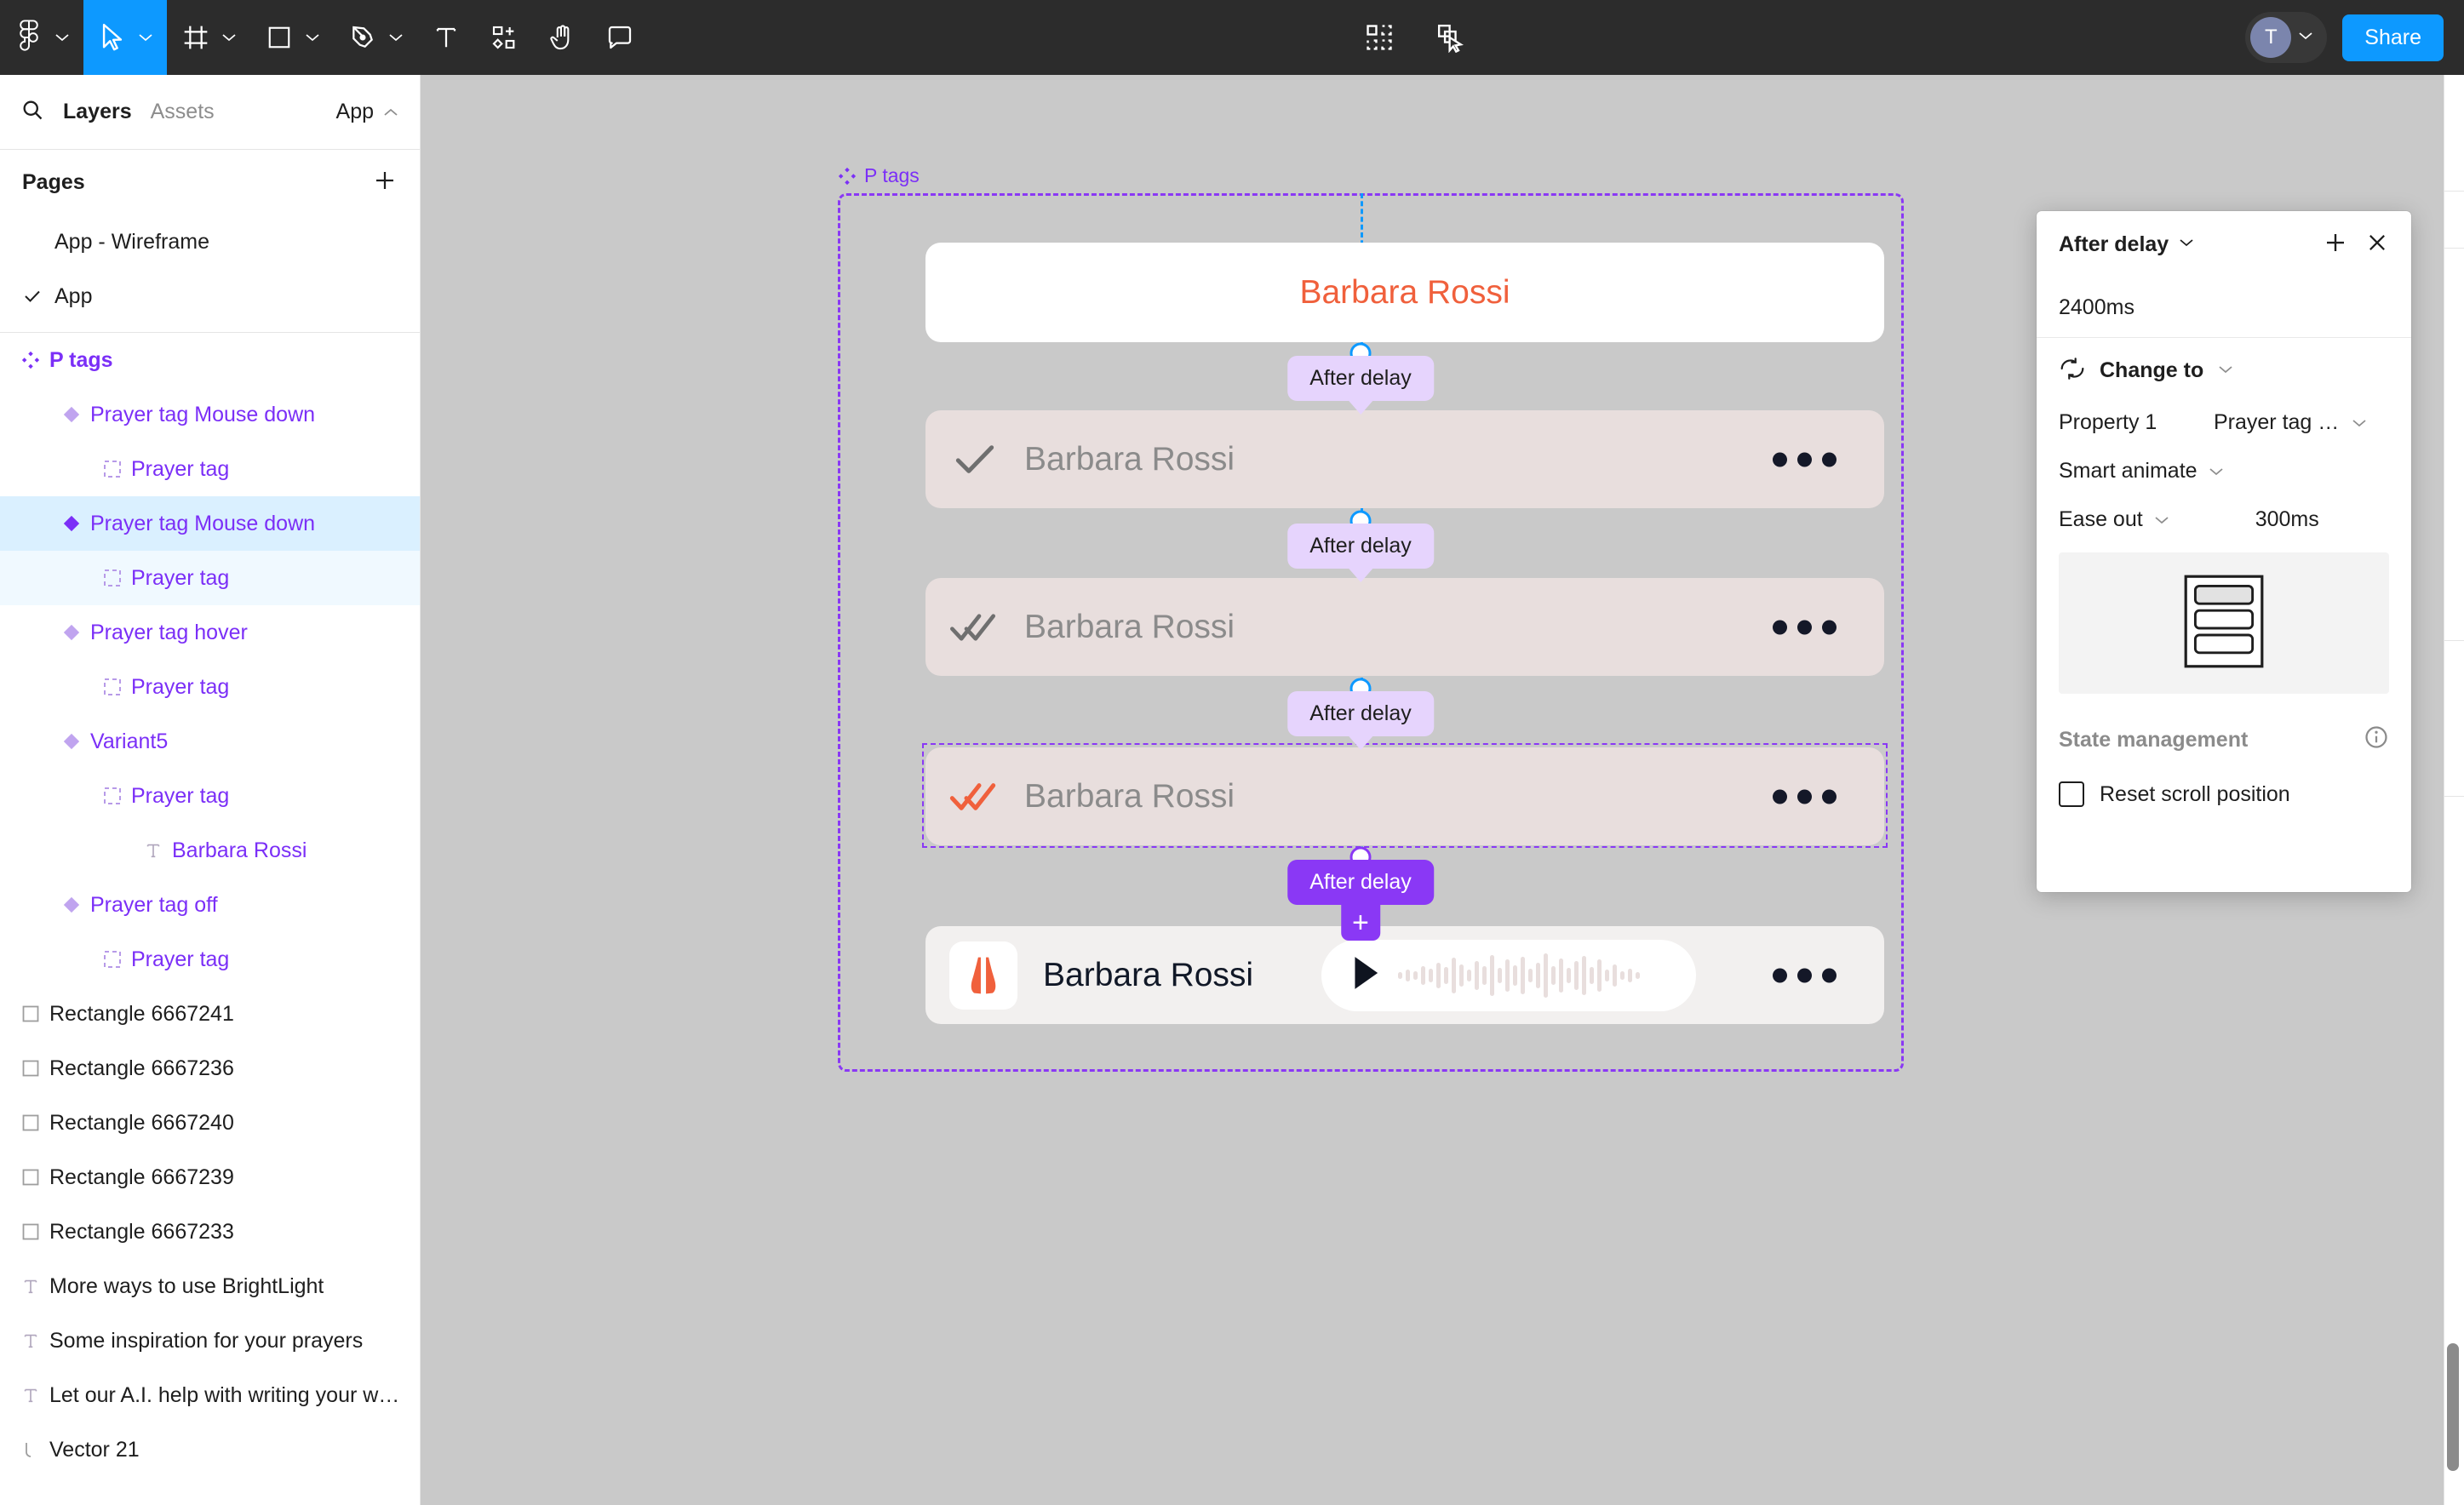 Image resolution: width=2464 pixels, height=1505 pixels. Describe the element at coordinates (2377, 245) in the screenshot. I see `close-icon` at that location.